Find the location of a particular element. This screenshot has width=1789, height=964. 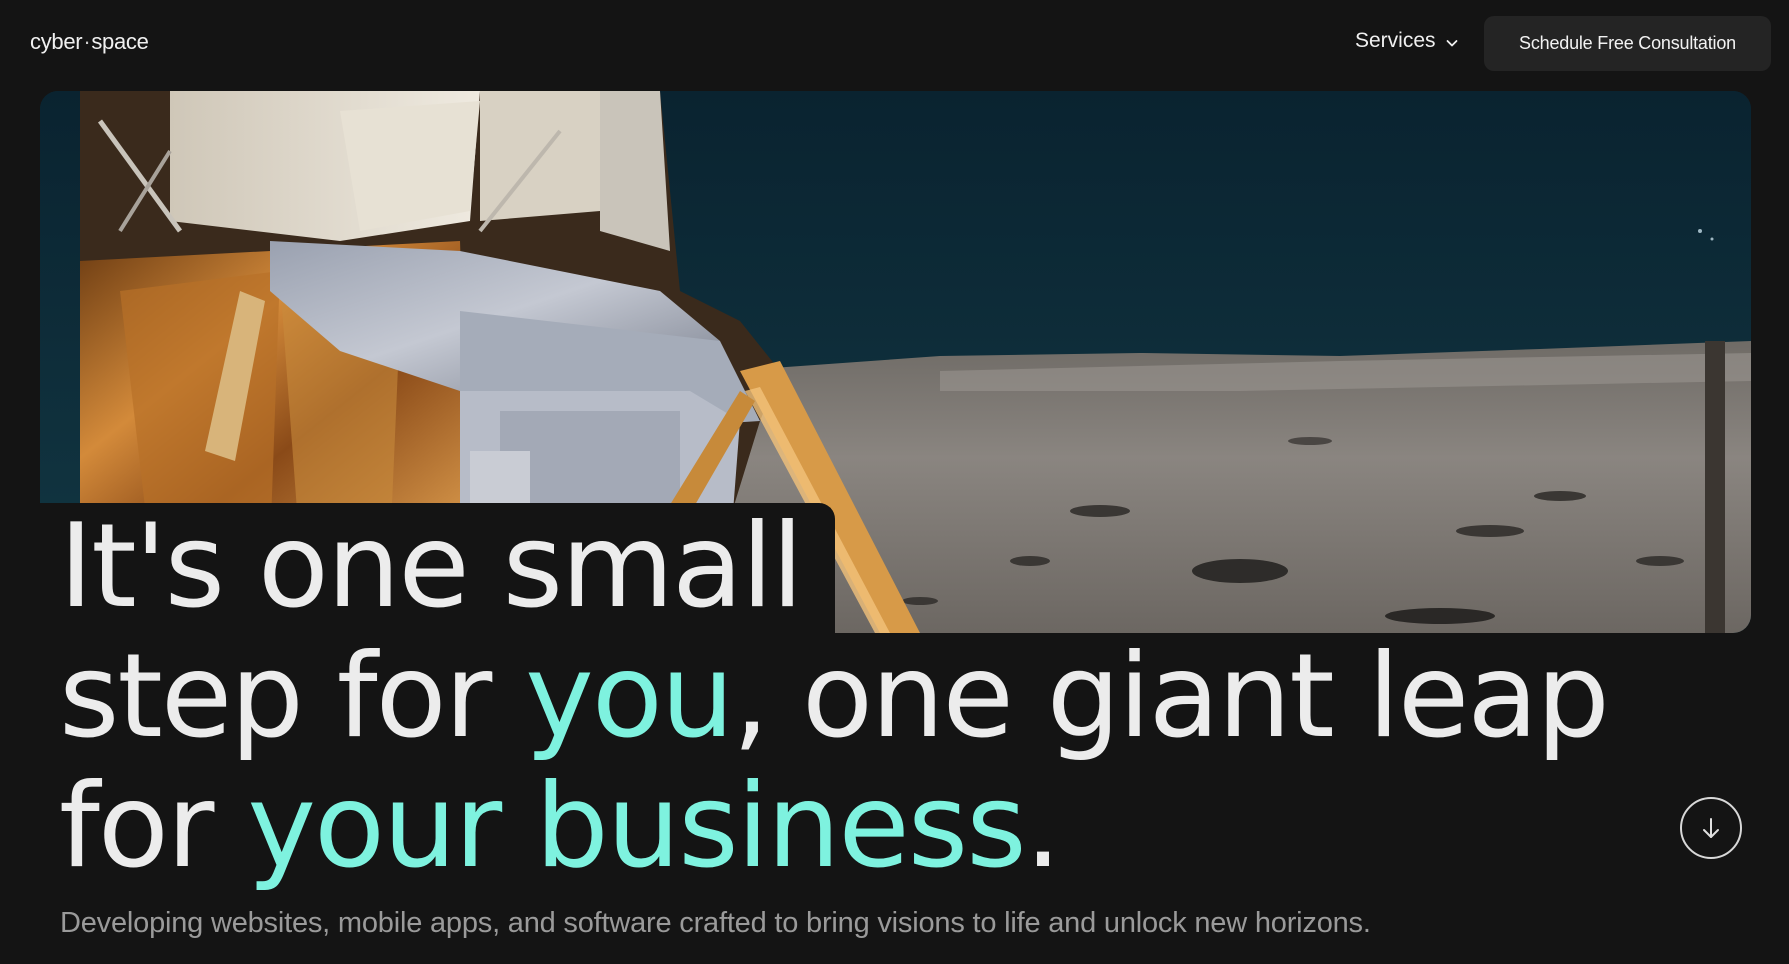

schedule-consultation-button: Schedule Free Consultation is located at coordinates (1627, 43).